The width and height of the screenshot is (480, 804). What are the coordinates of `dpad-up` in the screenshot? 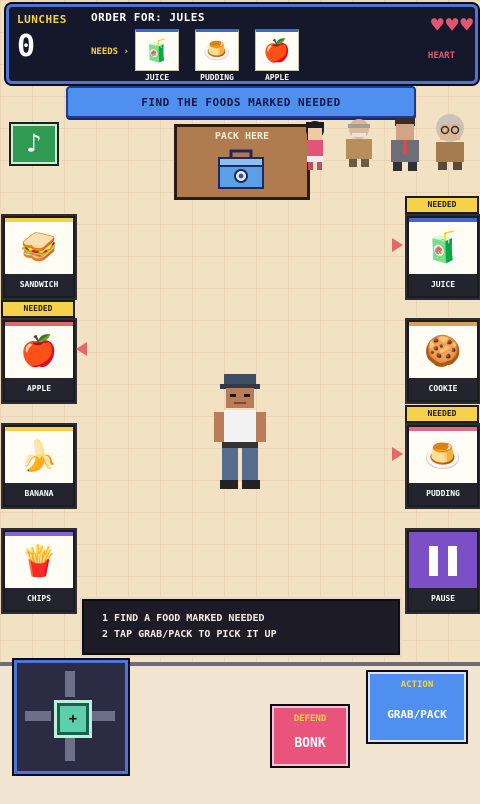 It's located at (70, 684).